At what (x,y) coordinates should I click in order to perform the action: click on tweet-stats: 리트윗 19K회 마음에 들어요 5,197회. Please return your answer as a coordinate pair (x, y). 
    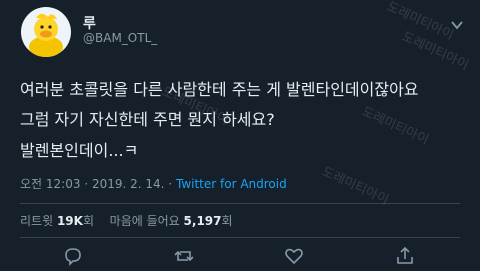
    Looking at the image, I should click on (126, 220).